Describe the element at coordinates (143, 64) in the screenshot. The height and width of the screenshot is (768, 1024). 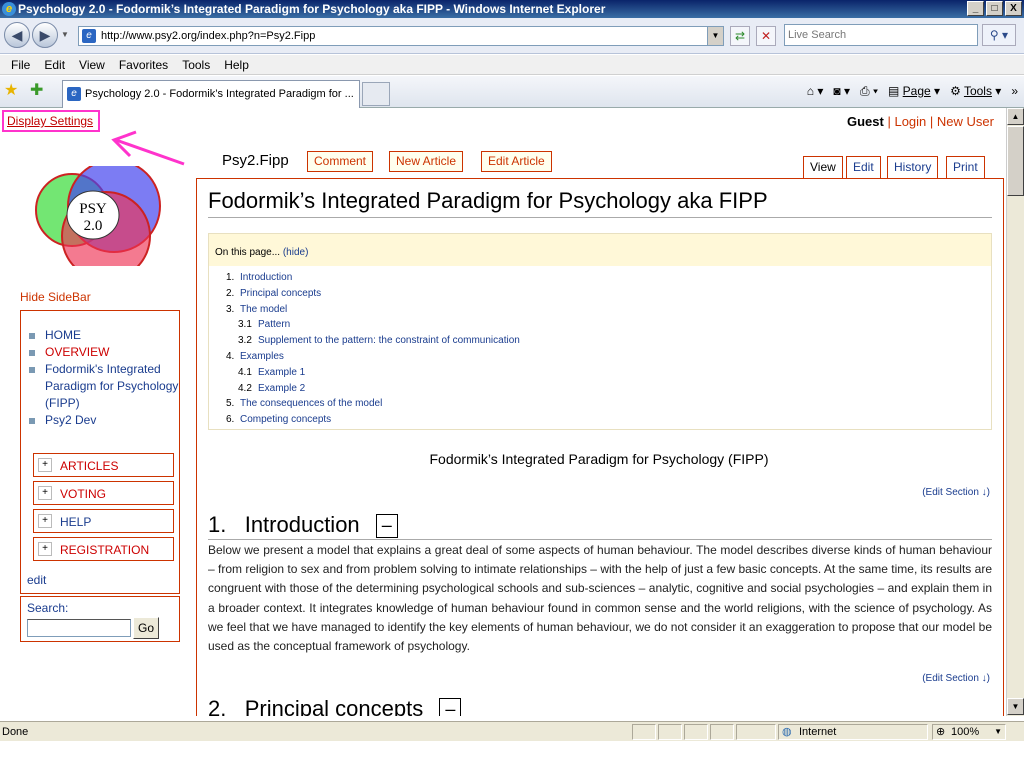
I see `menu-favorites: Favorites` at that location.